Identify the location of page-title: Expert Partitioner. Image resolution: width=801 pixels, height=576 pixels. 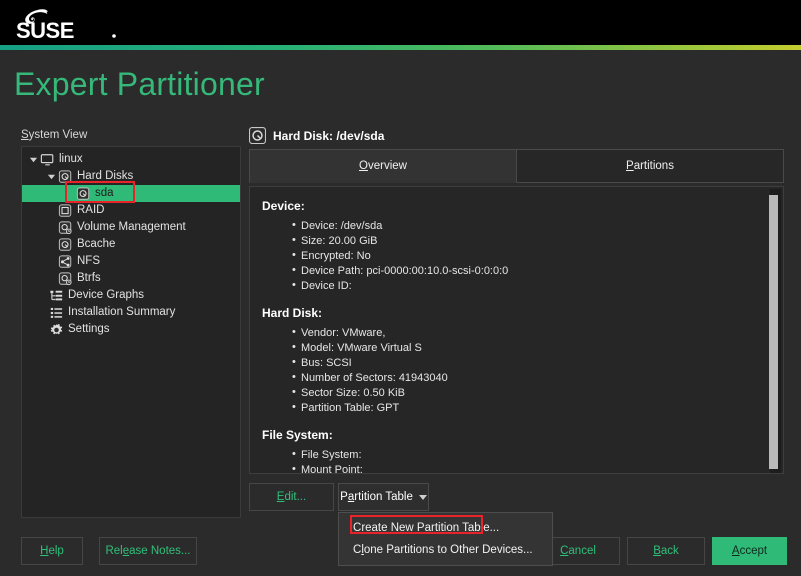
(139, 84).